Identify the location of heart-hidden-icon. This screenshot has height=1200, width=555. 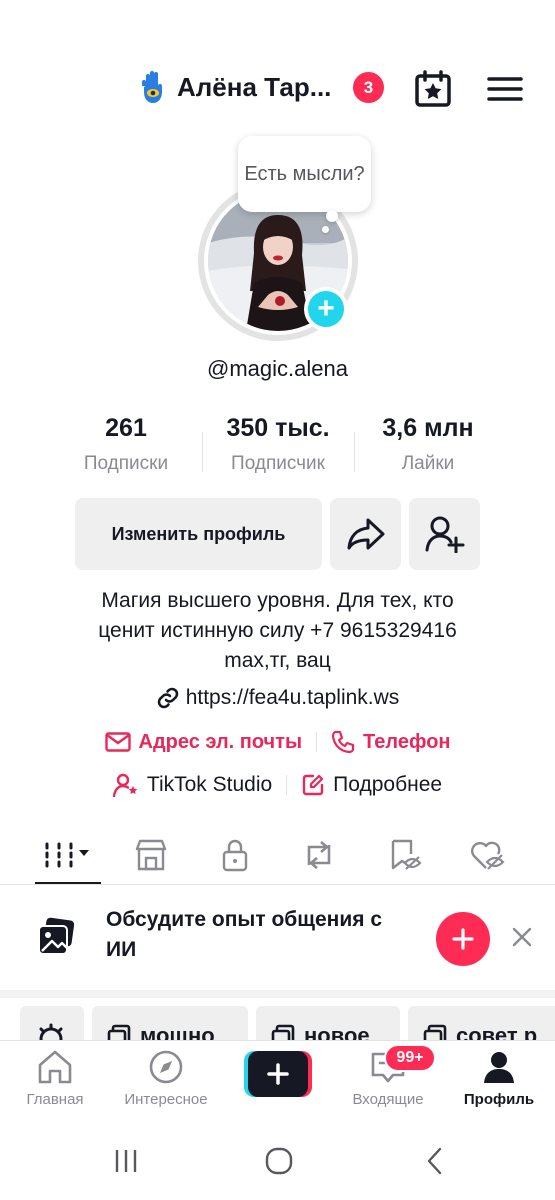
(488, 855).